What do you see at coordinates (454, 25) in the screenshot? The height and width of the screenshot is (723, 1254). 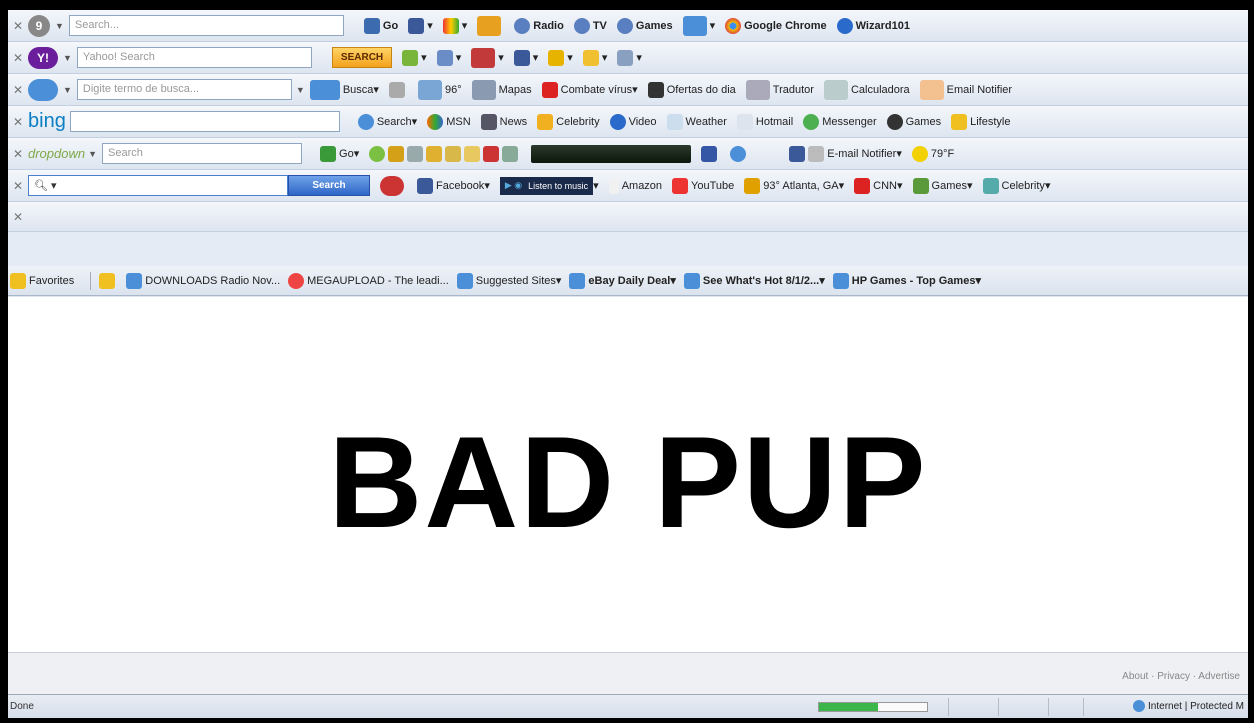 I see `colors-button: ▾` at bounding box center [454, 25].